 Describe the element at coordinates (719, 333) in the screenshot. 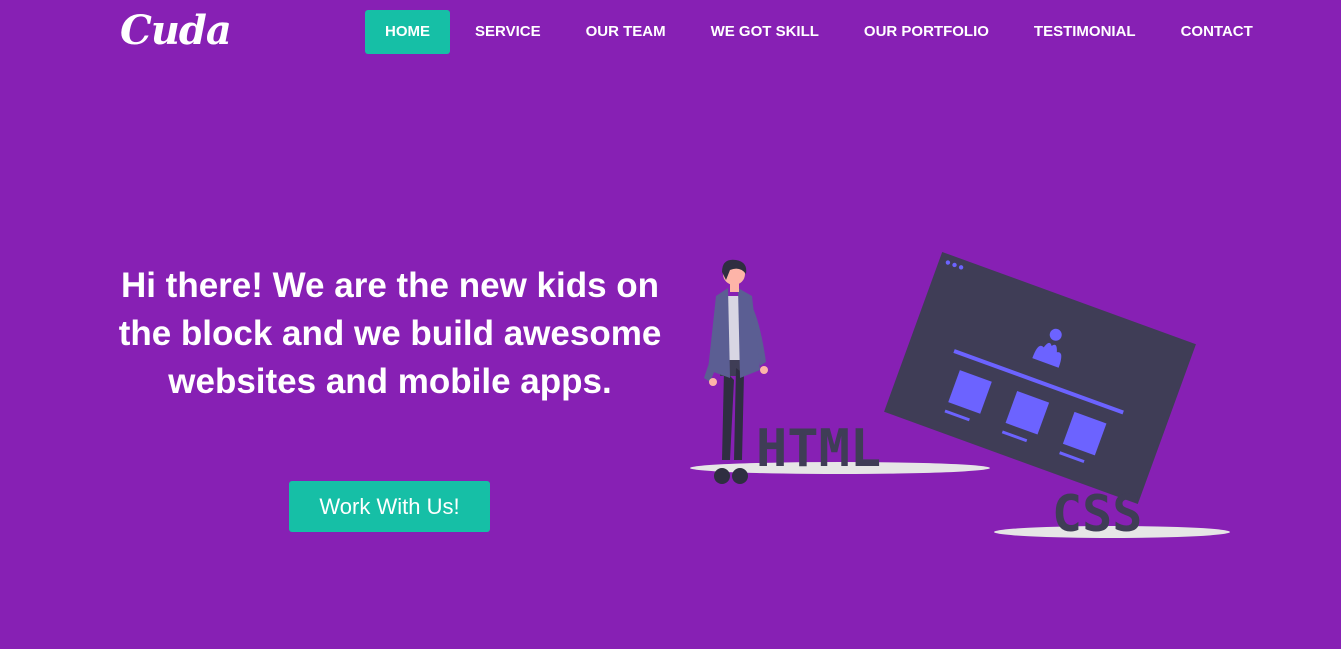

I see `person-jacket-left` at that location.